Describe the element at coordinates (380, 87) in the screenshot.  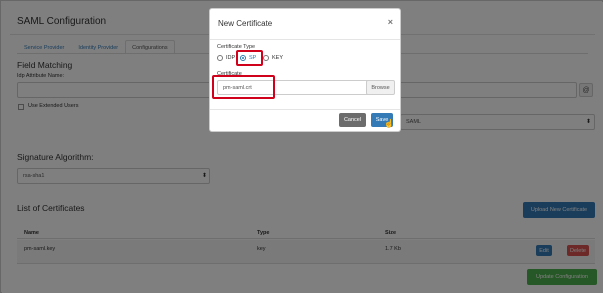
I see `browse-button: Browse` at that location.